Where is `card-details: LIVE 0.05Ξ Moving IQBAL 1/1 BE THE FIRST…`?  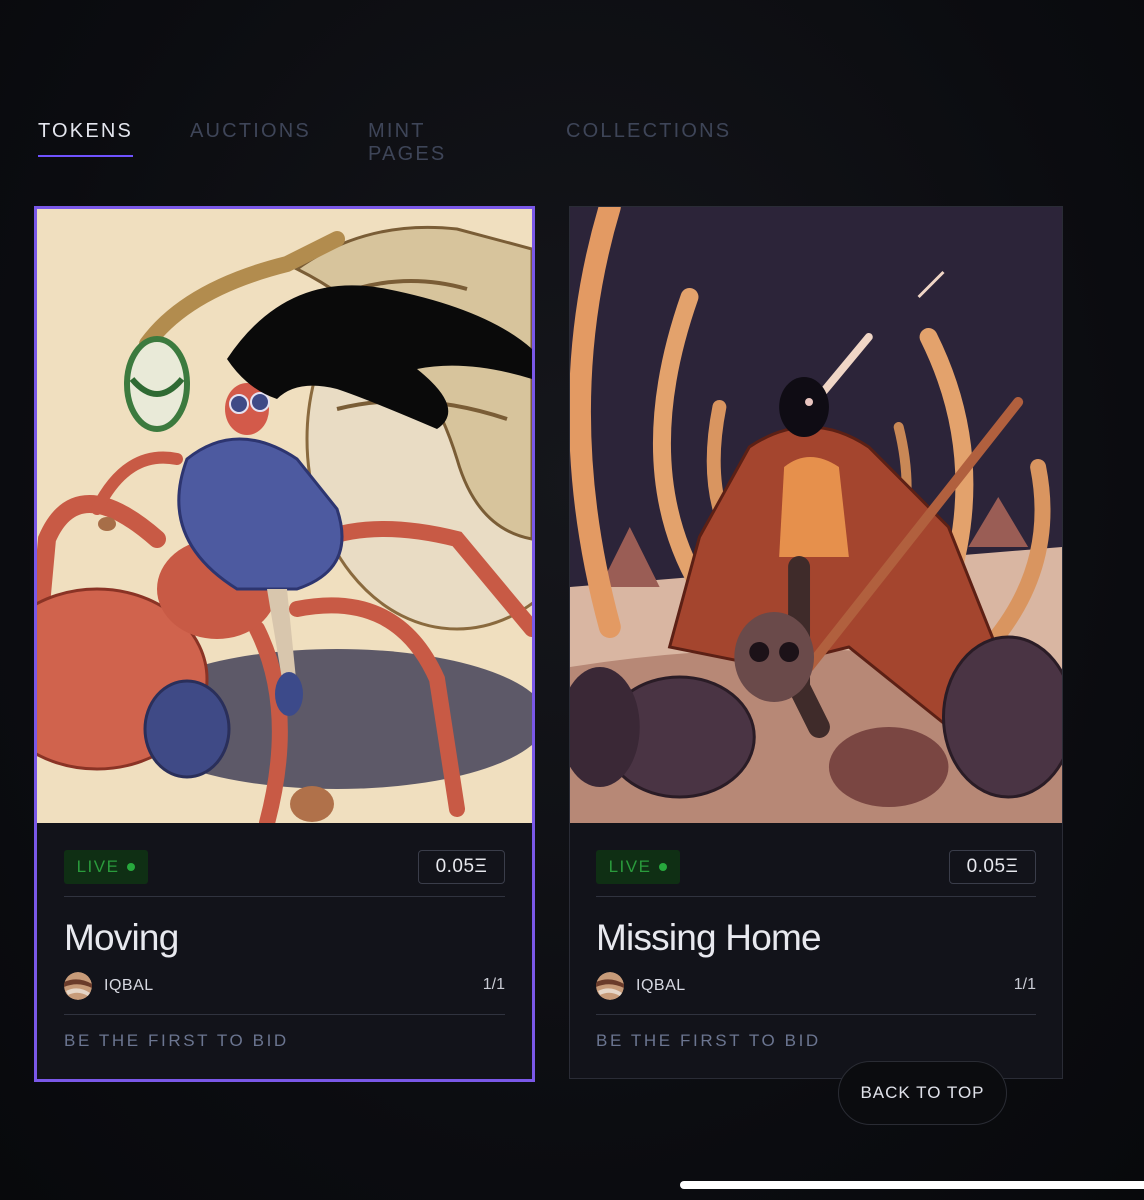
card-details: LIVE 0.05Ξ Moving IQBAL 1/1 BE THE FIRST… is located at coordinates (284, 950).